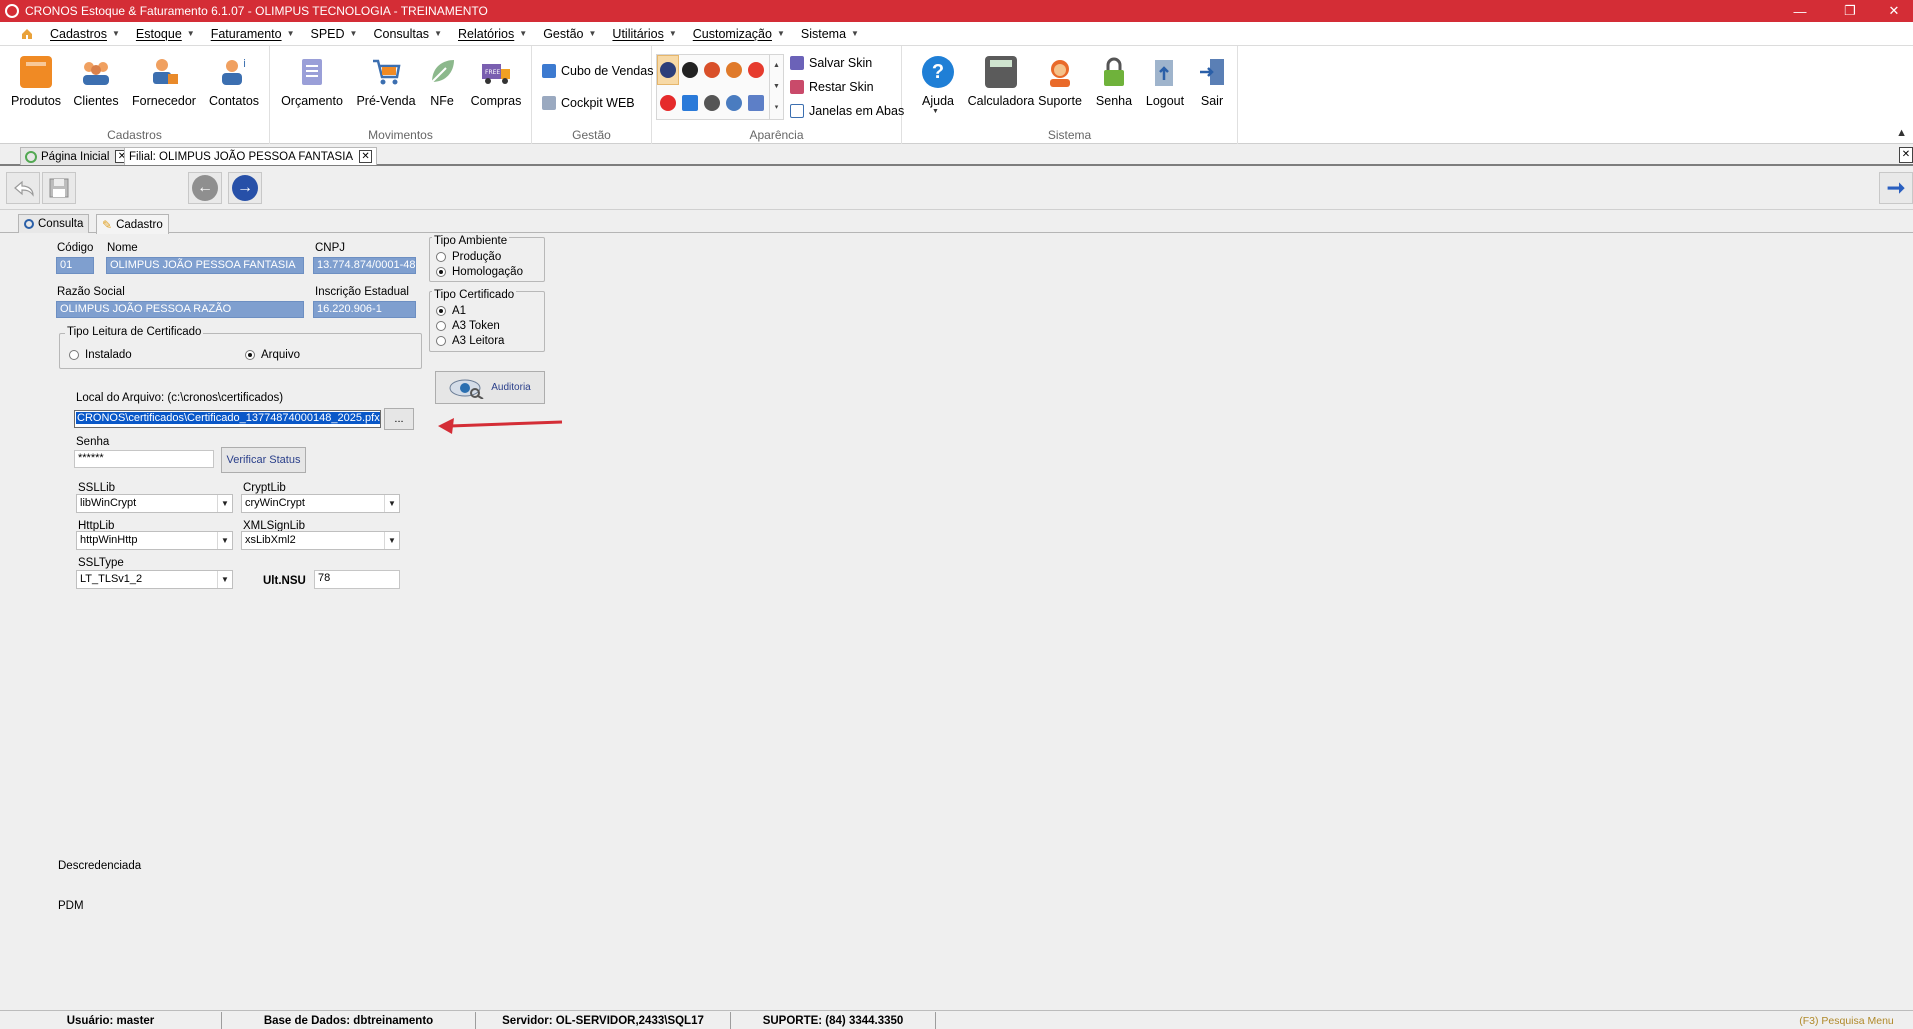 This screenshot has width=1913, height=1029. I want to click on menu-gestao: Gestão ▼, so click(569, 34).